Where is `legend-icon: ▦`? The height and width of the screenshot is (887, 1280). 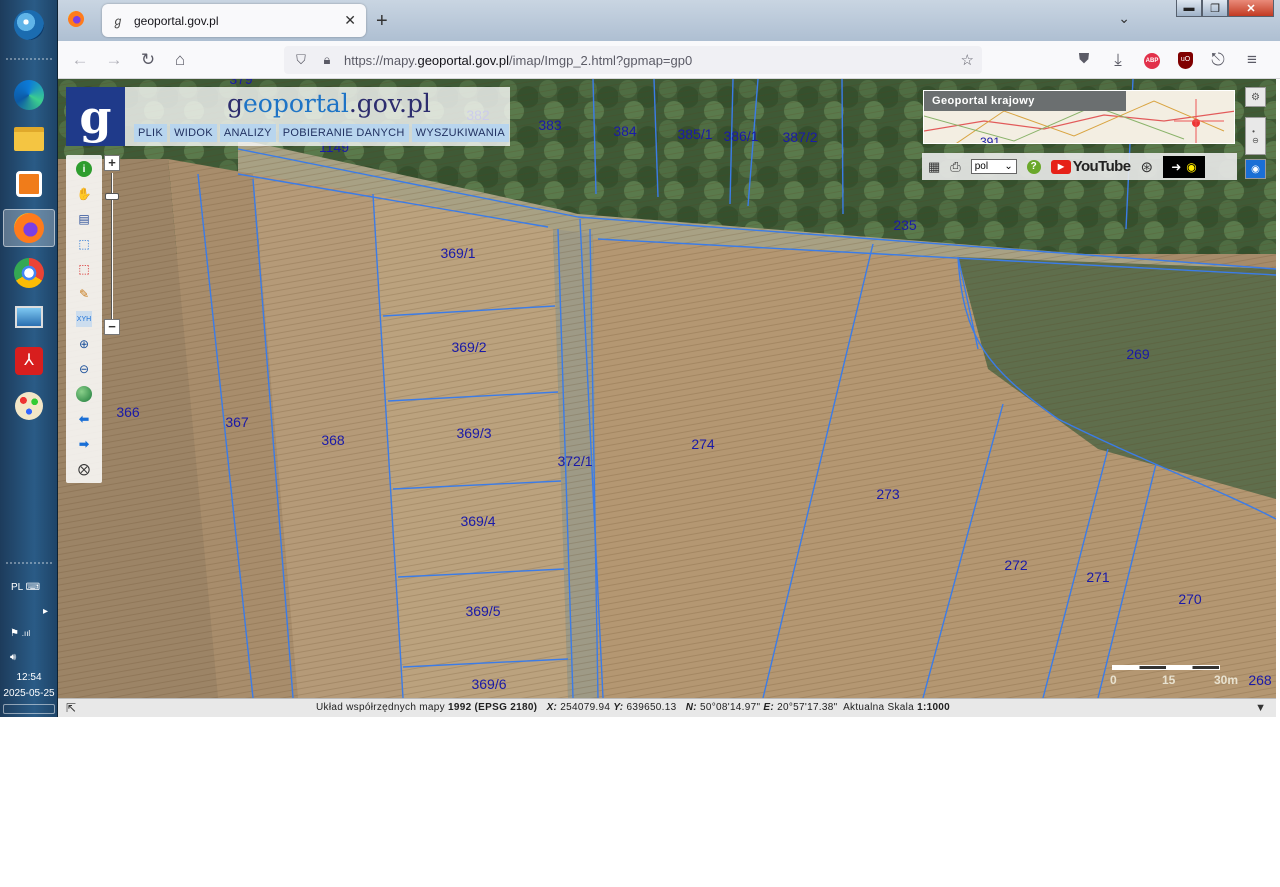
legend-icon: ▦ is located at coordinates (934, 167).